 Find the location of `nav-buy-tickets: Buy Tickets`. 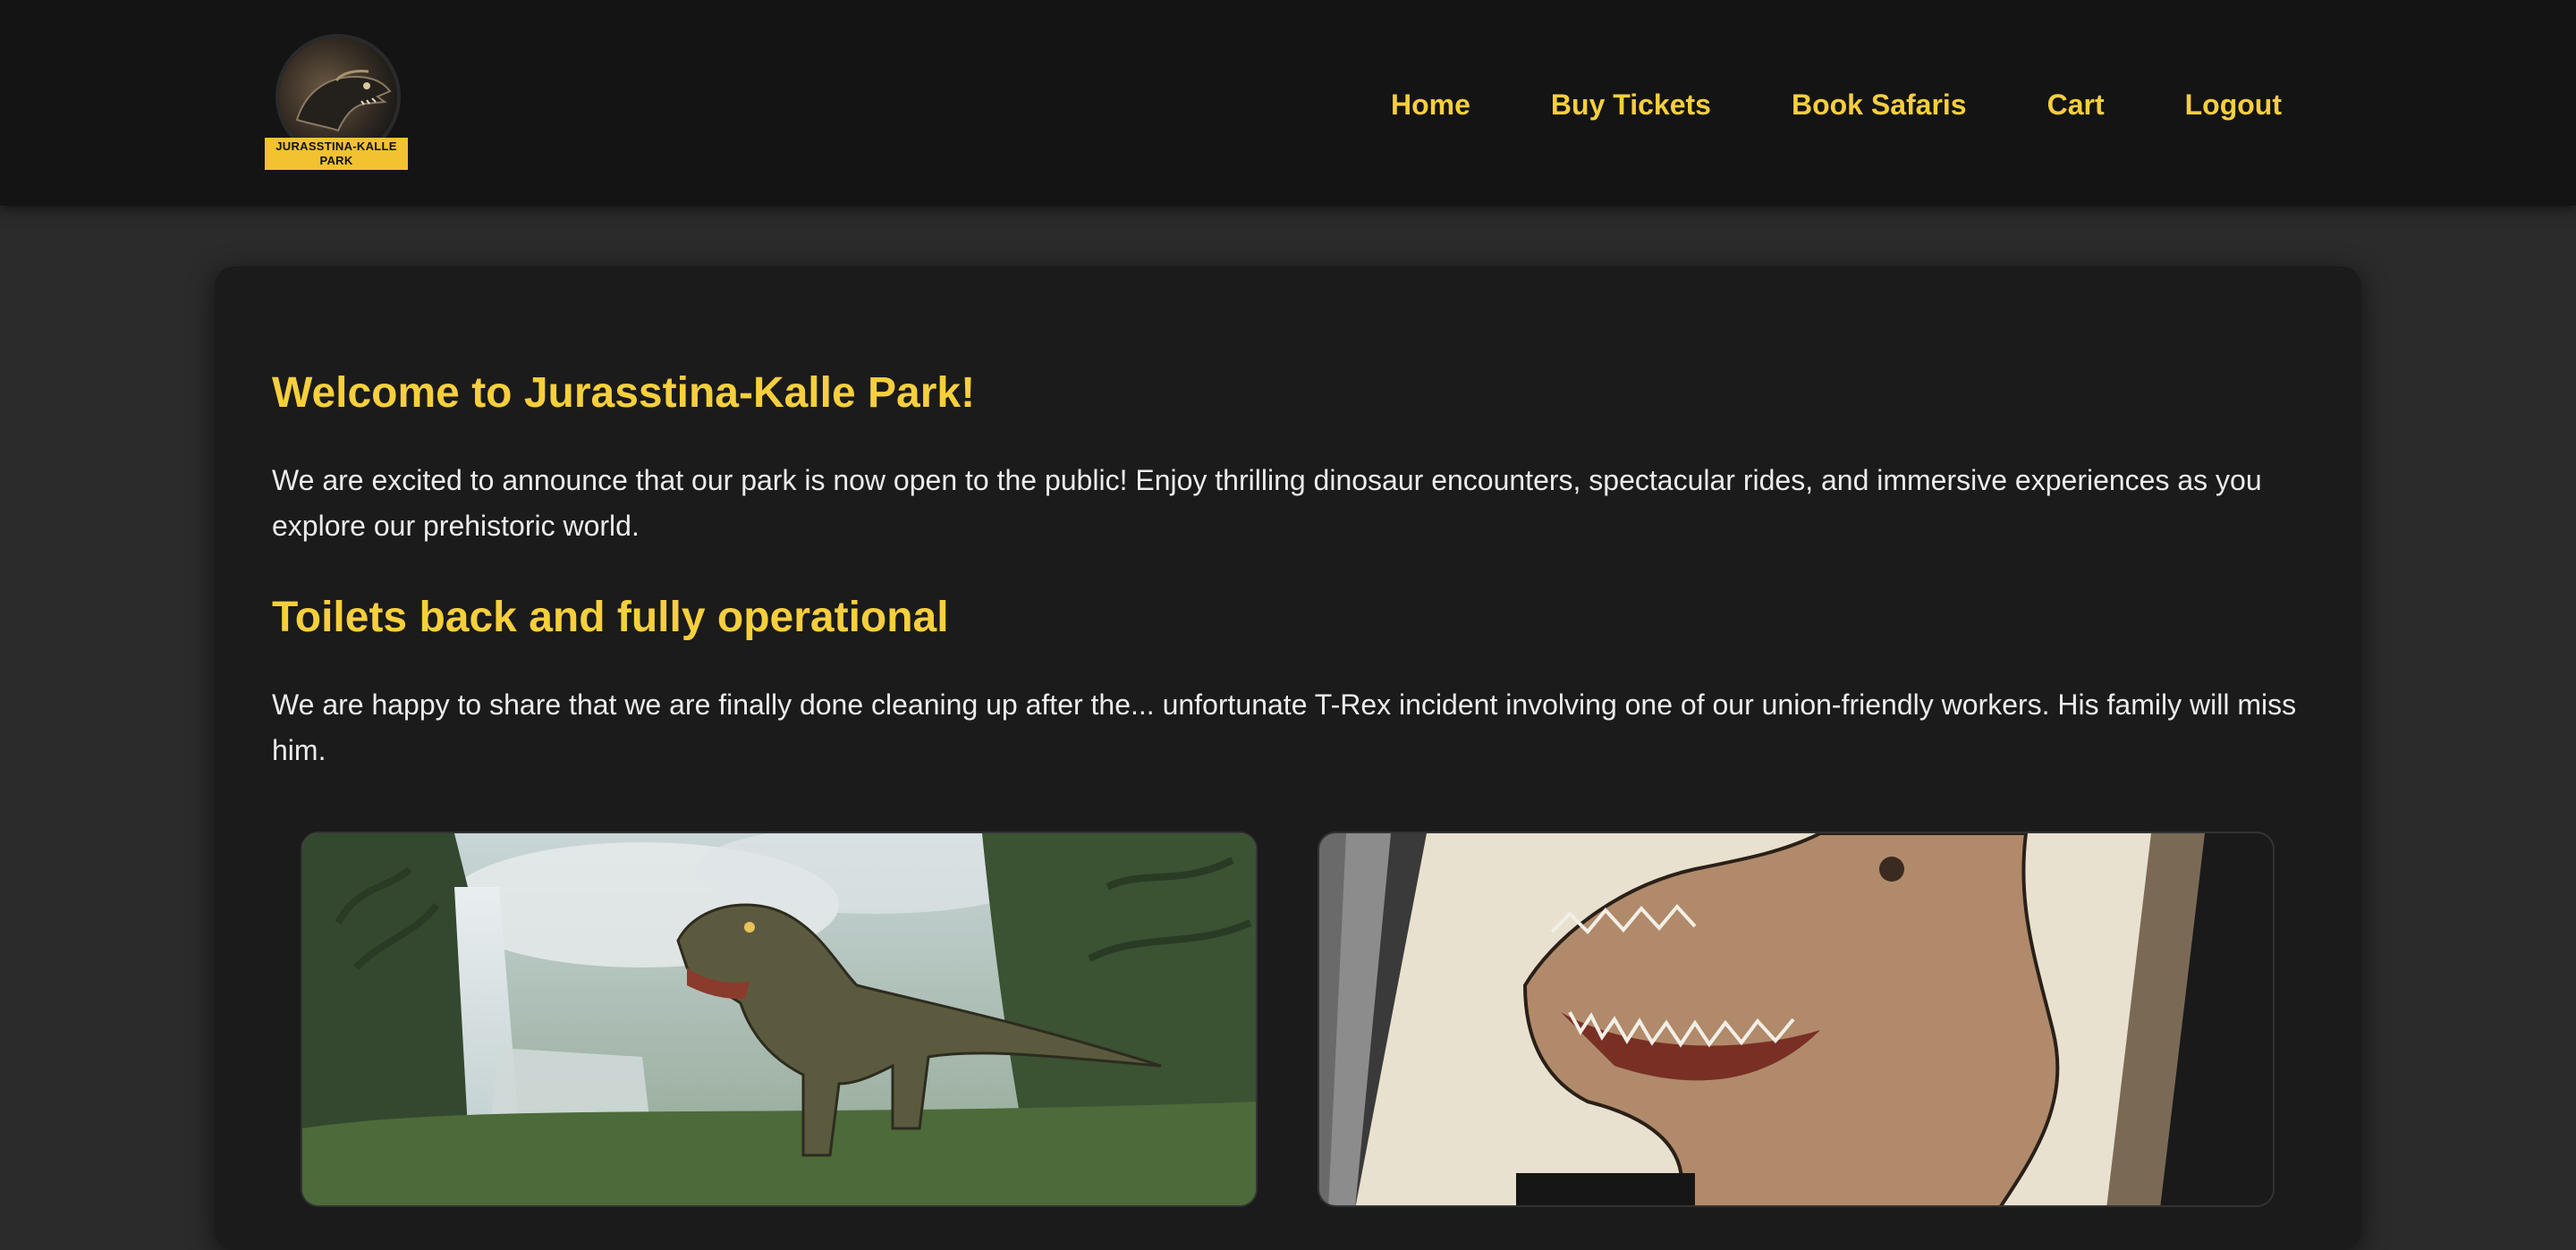

nav-buy-tickets: Buy Tickets is located at coordinates (1631, 105).